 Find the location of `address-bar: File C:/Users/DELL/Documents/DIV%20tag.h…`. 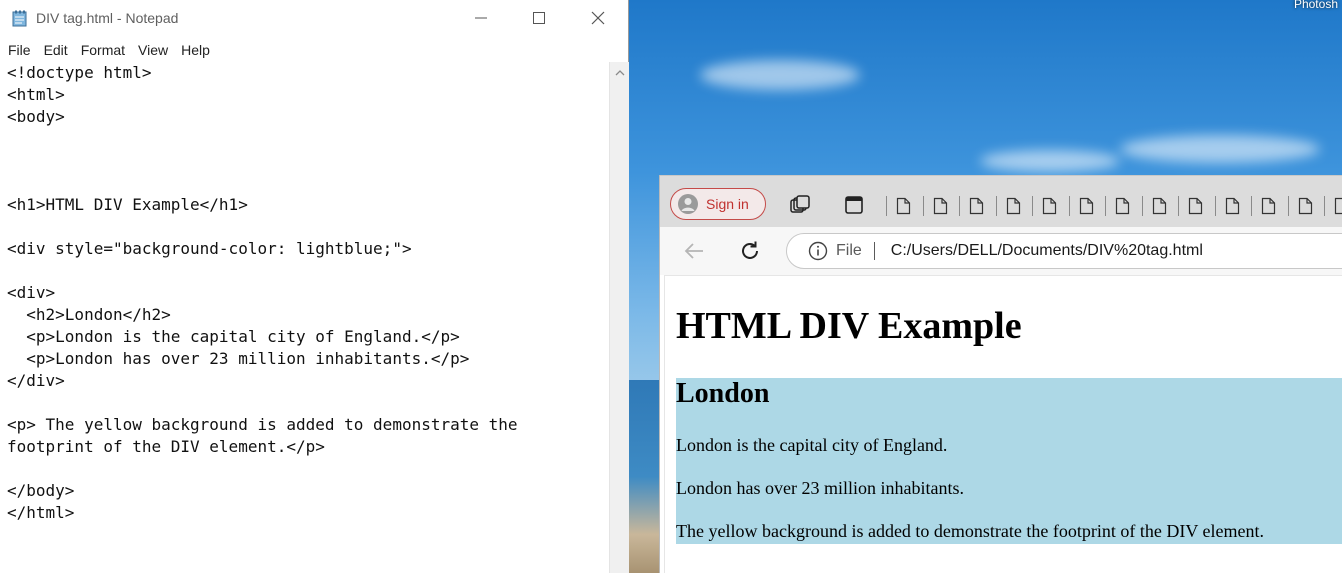

address-bar: File C:/Users/DELL/Documents/DIV%20tag.h… is located at coordinates (1064, 251).